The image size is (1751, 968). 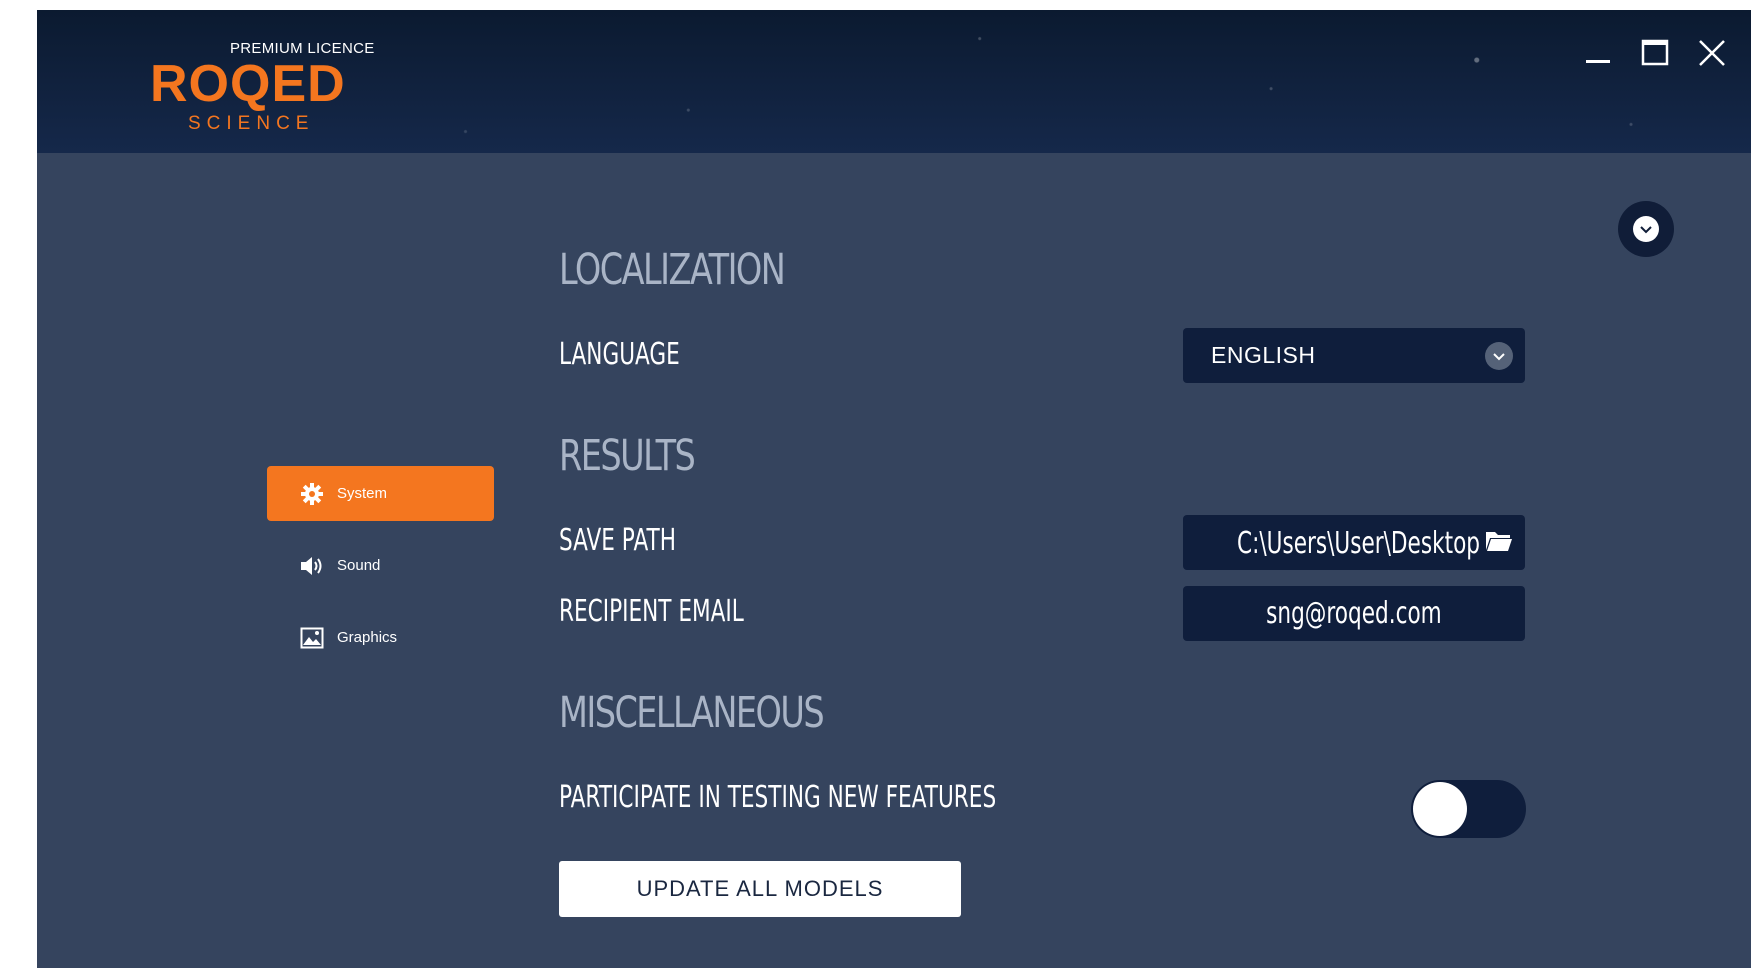 What do you see at coordinates (312, 566) in the screenshot?
I see `speaker-icon` at bounding box center [312, 566].